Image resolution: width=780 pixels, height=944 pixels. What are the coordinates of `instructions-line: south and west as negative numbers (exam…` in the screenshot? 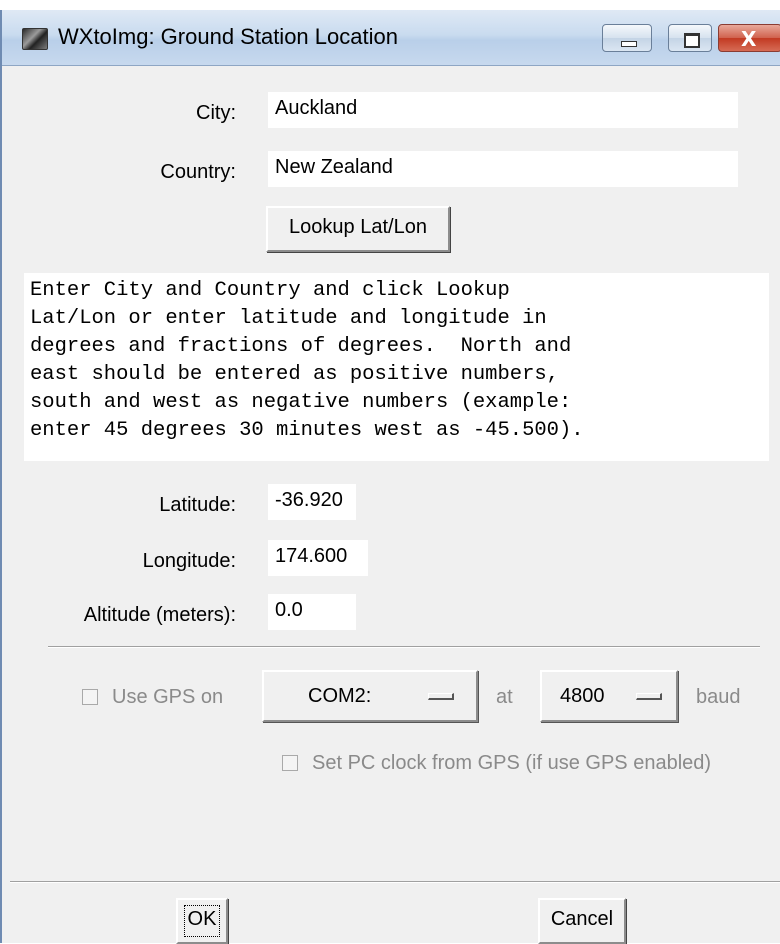 It's located at (301, 402).